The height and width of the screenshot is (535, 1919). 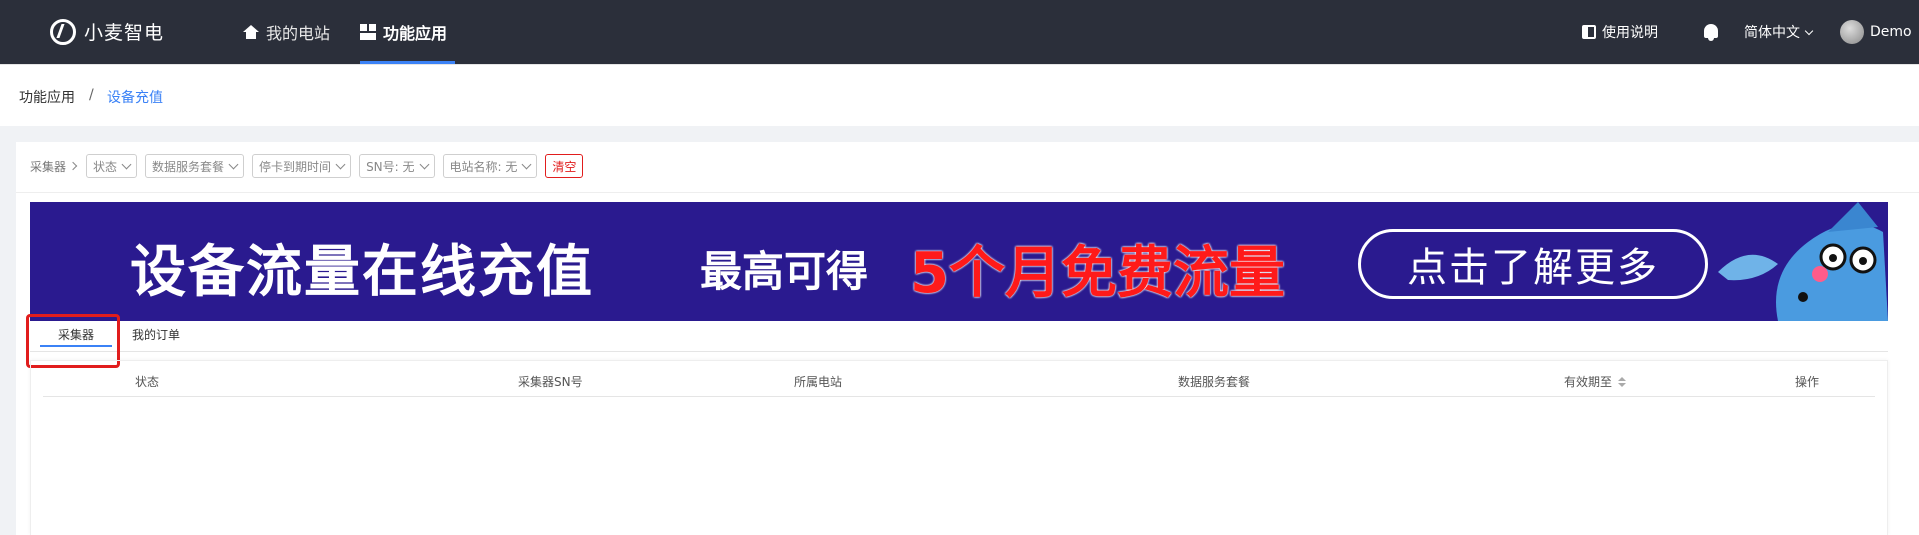 I want to click on column-header-expiry: 有效期至, so click(x=1595, y=381).